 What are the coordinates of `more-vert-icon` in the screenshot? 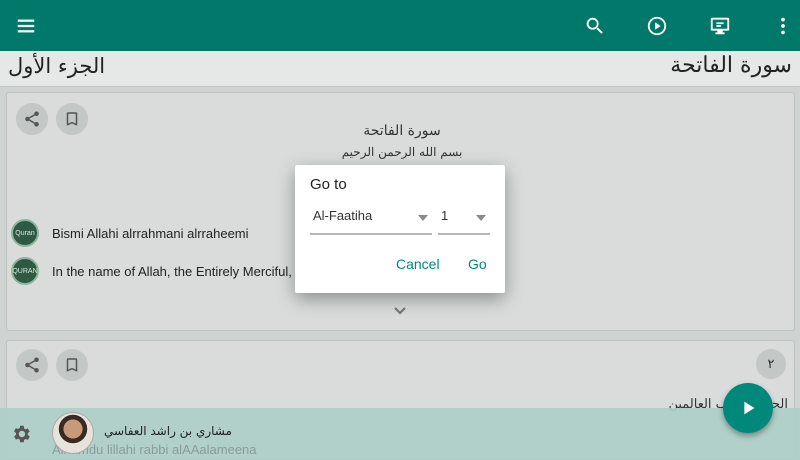 It's located at (781, 26).